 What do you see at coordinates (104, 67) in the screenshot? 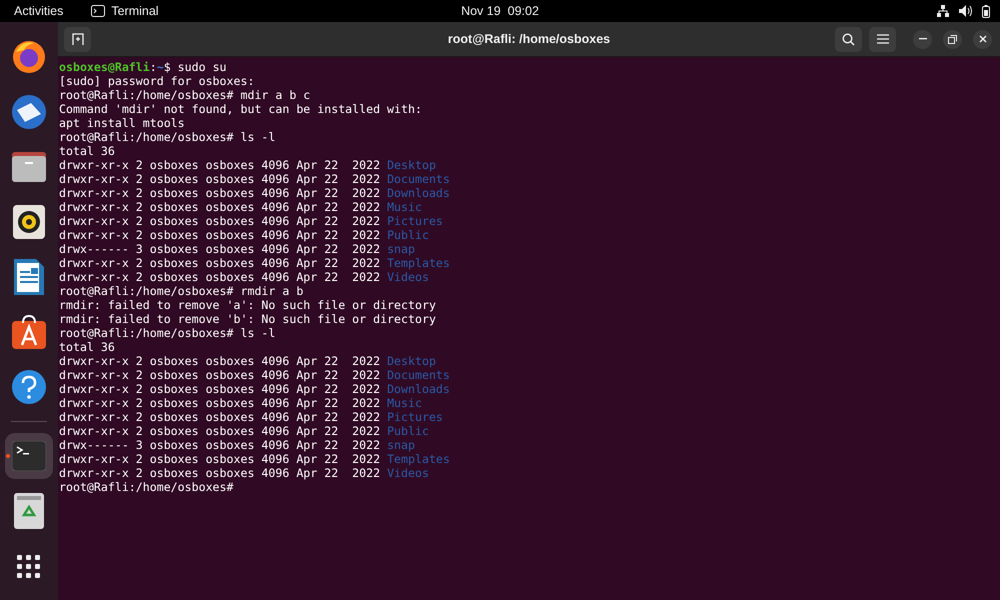
I see `prompt-user-host: osboxes@Rafli` at bounding box center [104, 67].